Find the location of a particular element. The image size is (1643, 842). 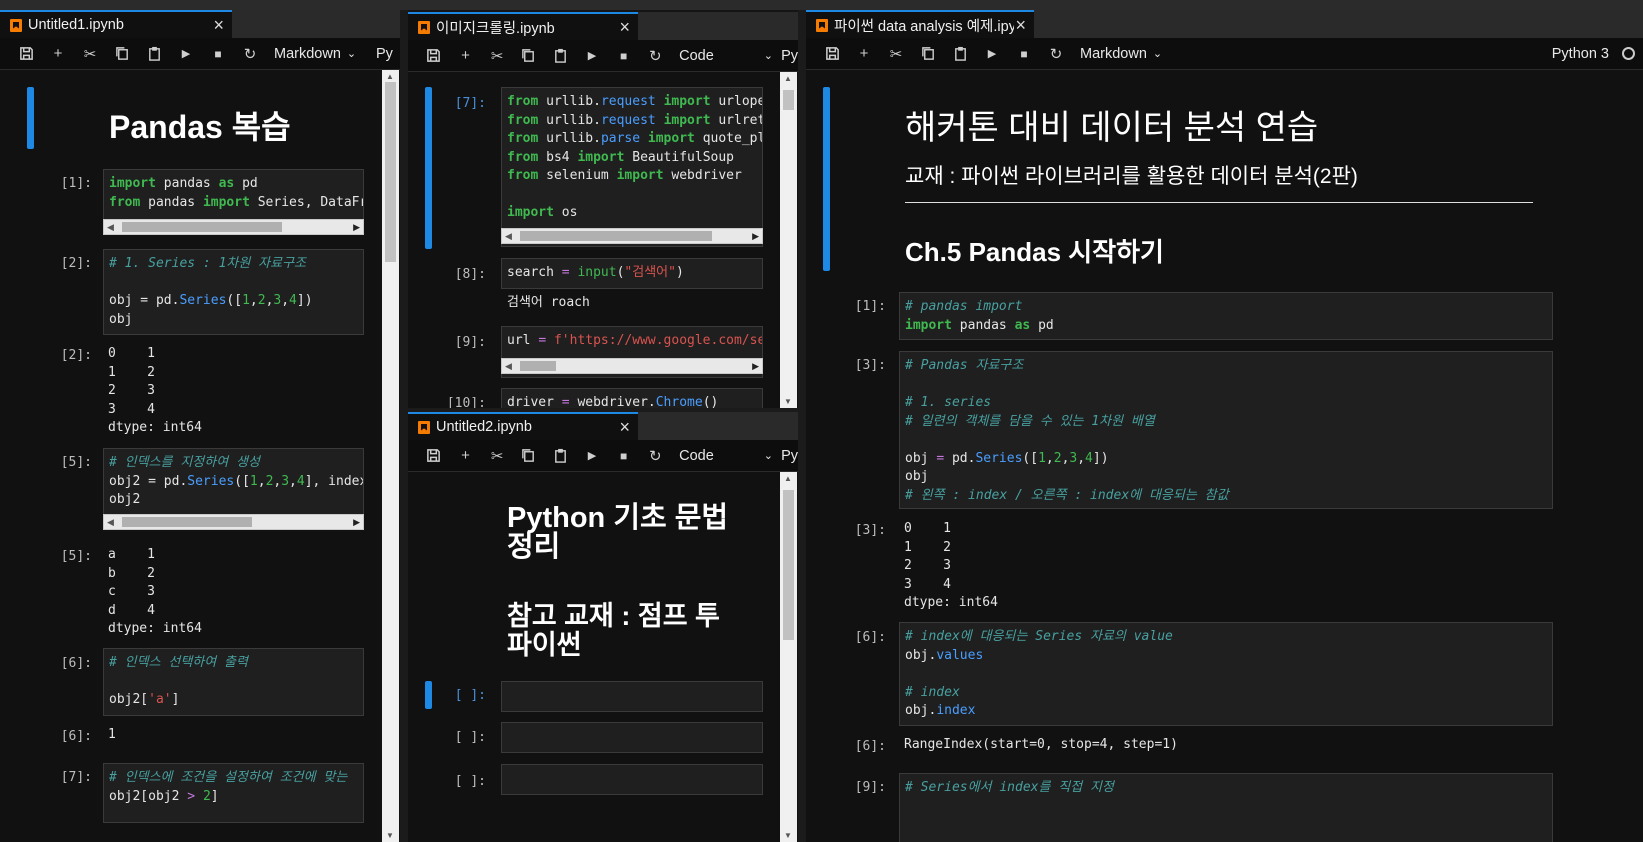

kernel-status-icon is located at coordinates (1628, 53).